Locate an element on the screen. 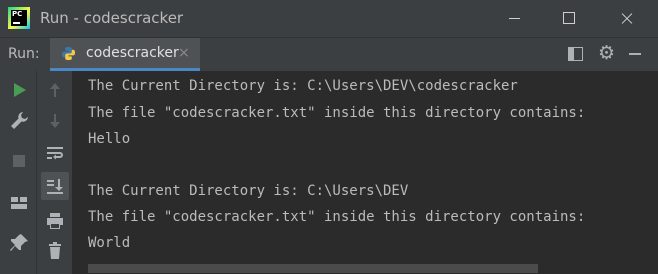 The height and width of the screenshot is (274, 658). gear-icon: ⚙ is located at coordinates (606, 53).